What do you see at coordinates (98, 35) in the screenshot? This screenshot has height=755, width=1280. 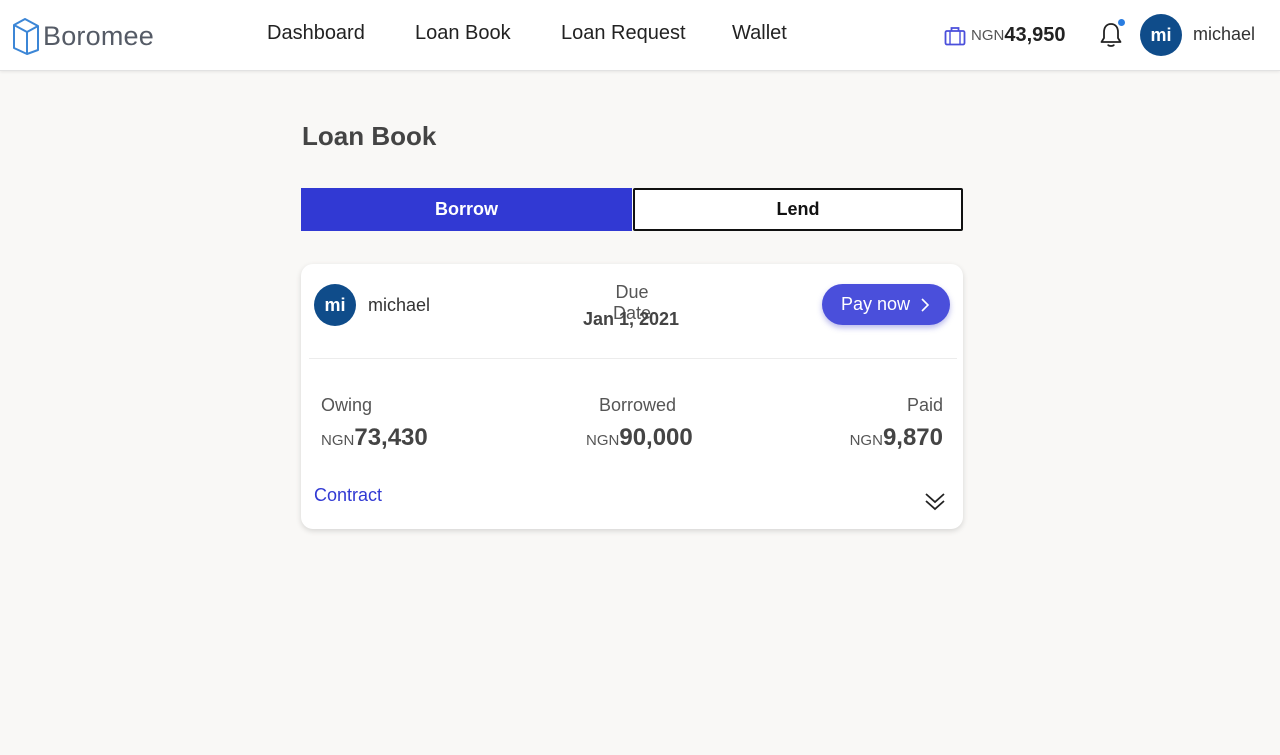 I see `brand-name: Boromee` at bounding box center [98, 35].